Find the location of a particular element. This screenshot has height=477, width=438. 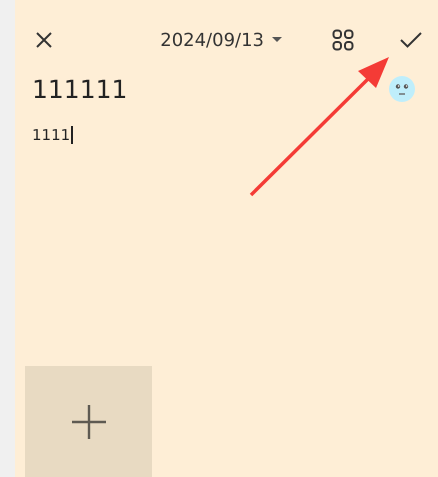

check-icon is located at coordinates (411, 40).